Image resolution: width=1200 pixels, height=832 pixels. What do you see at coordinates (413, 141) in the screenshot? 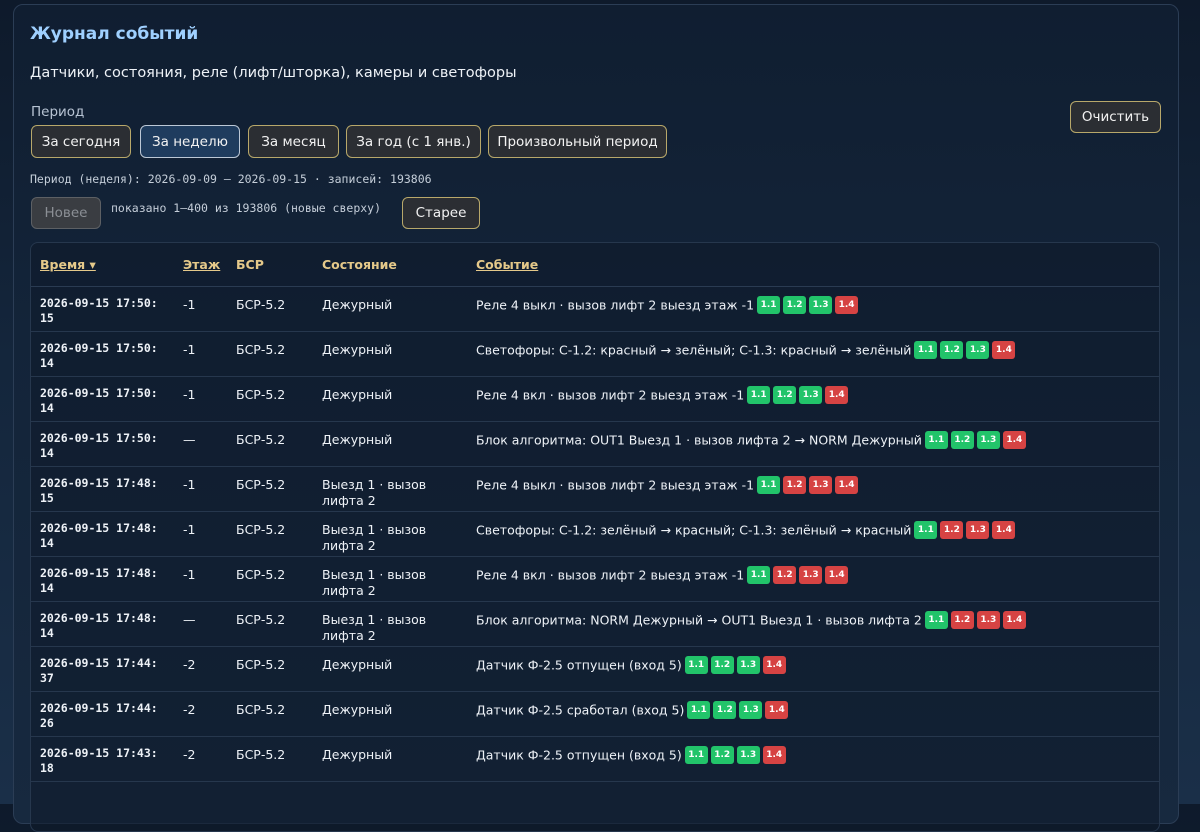
I see `period-year-button: За год (с 1 янв.)` at bounding box center [413, 141].